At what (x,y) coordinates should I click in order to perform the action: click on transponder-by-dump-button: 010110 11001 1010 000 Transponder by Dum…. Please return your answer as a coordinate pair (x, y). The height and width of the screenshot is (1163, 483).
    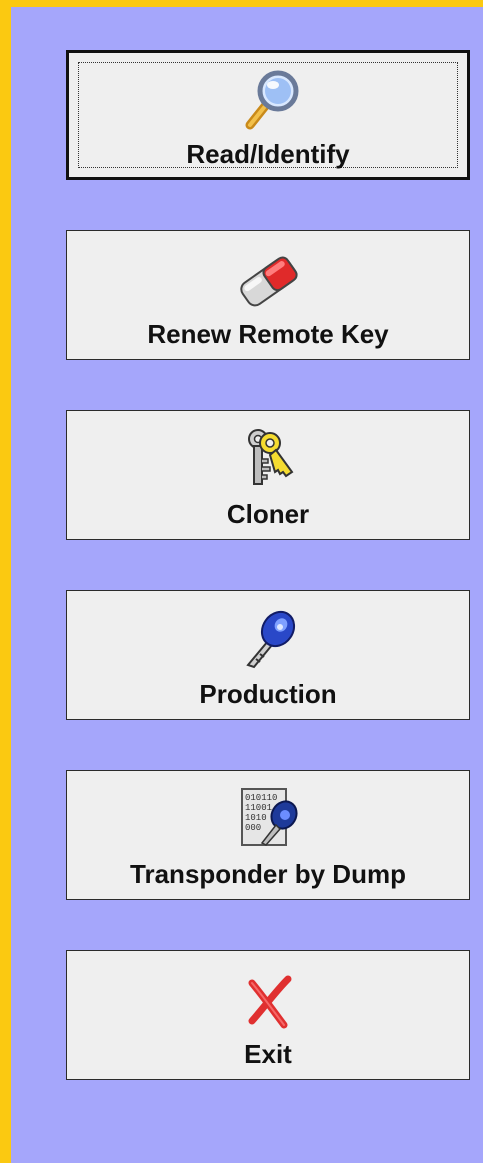
    Looking at the image, I should click on (268, 835).